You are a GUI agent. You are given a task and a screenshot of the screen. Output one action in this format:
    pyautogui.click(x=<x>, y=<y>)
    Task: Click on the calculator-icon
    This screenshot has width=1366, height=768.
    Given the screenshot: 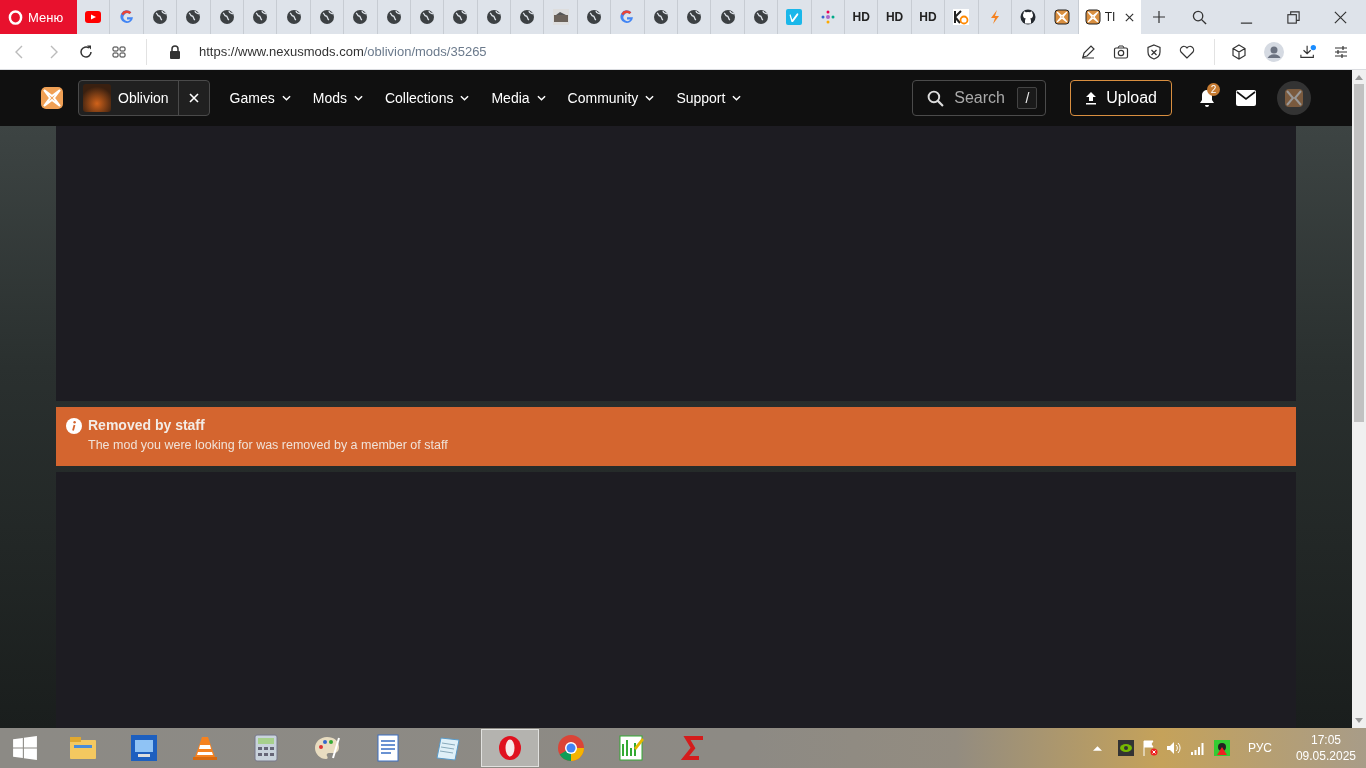 What is the action you would take?
    pyautogui.click(x=266, y=748)
    